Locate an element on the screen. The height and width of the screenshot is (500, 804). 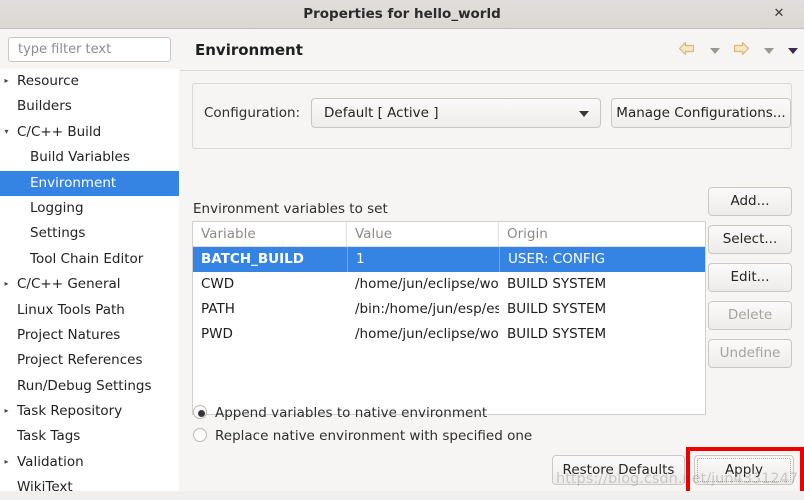
sidebar-item-project-references: Project References is located at coordinates (89, 360).